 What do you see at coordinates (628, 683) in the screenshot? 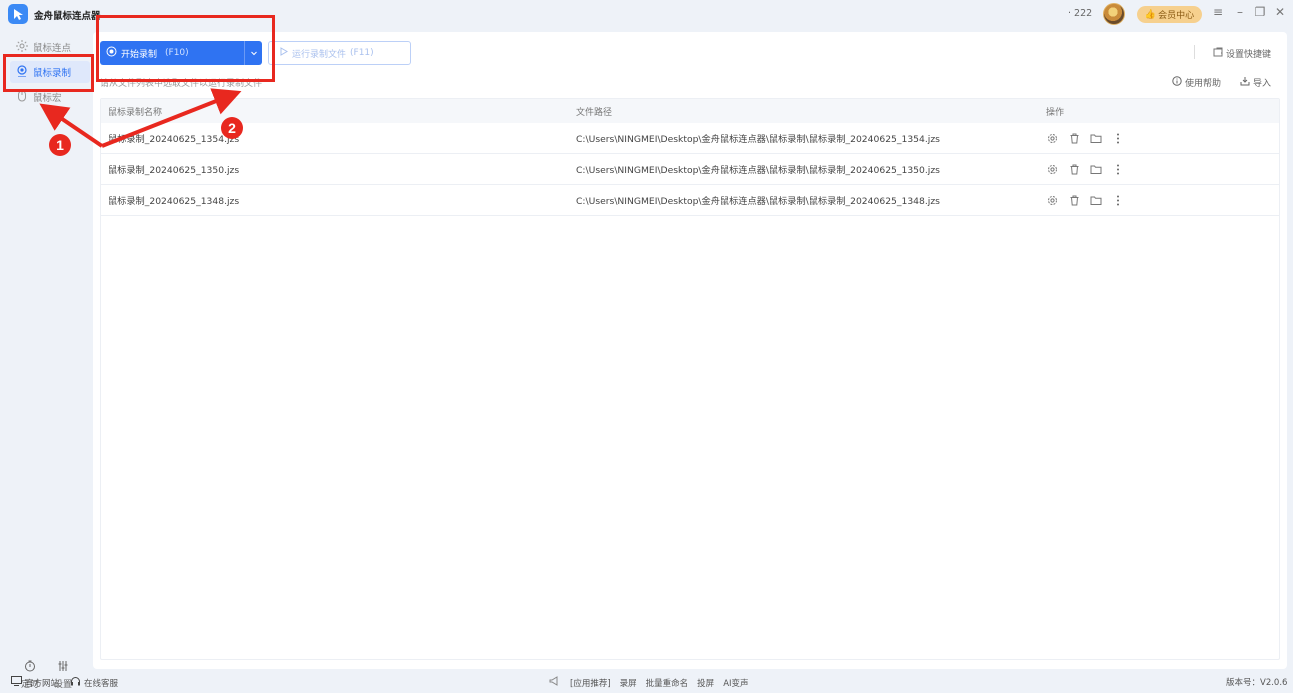
I see `promo-link-screen-record: 录屏` at bounding box center [628, 683].